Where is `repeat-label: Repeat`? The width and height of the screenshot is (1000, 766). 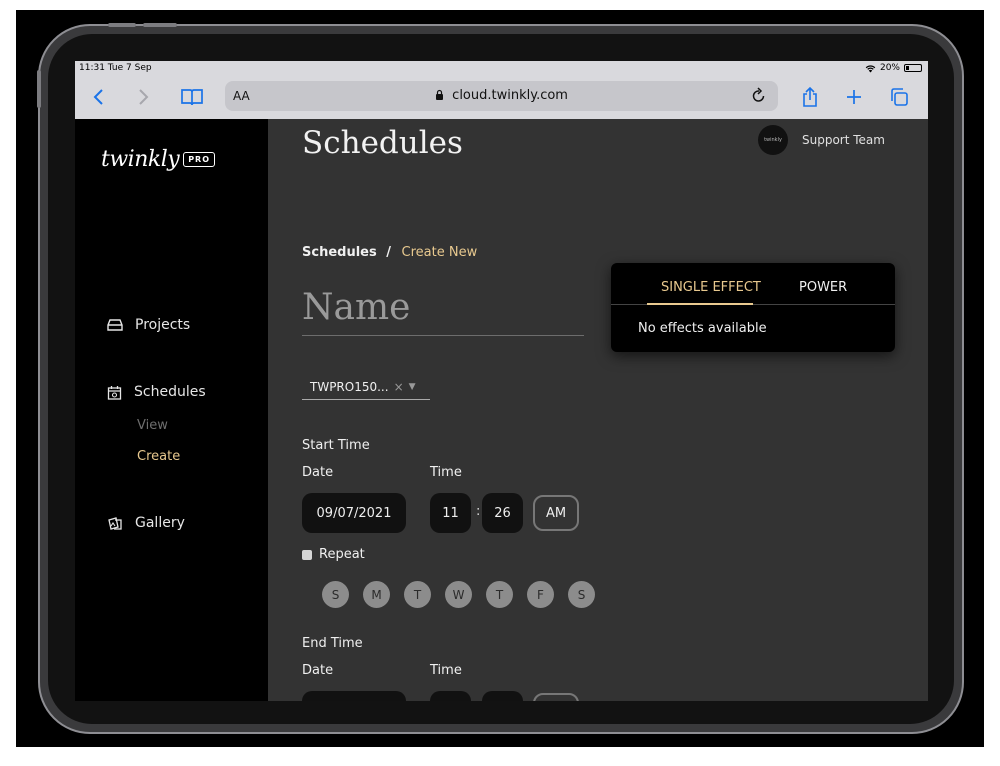
repeat-label: Repeat is located at coordinates (342, 554).